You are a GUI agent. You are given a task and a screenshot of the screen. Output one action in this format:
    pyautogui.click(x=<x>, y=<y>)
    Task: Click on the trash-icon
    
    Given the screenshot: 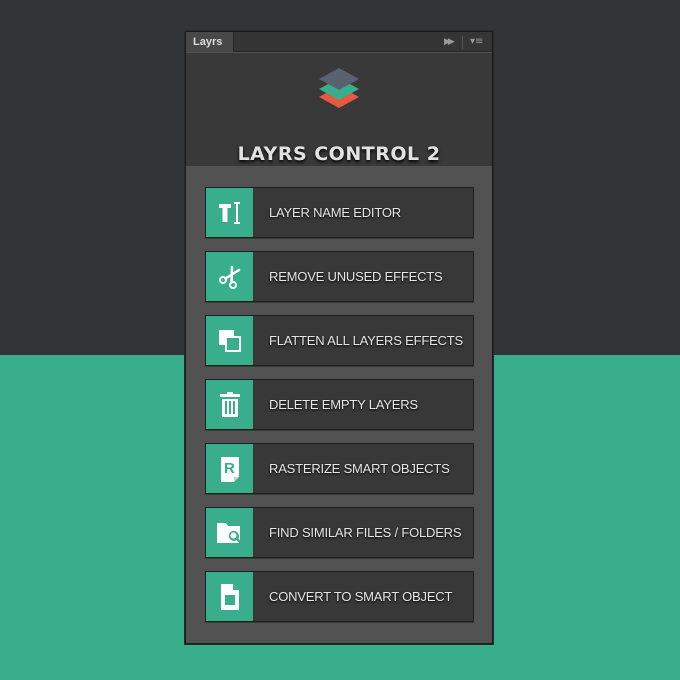 What is the action you would take?
    pyautogui.click(x=229, y=404)
    